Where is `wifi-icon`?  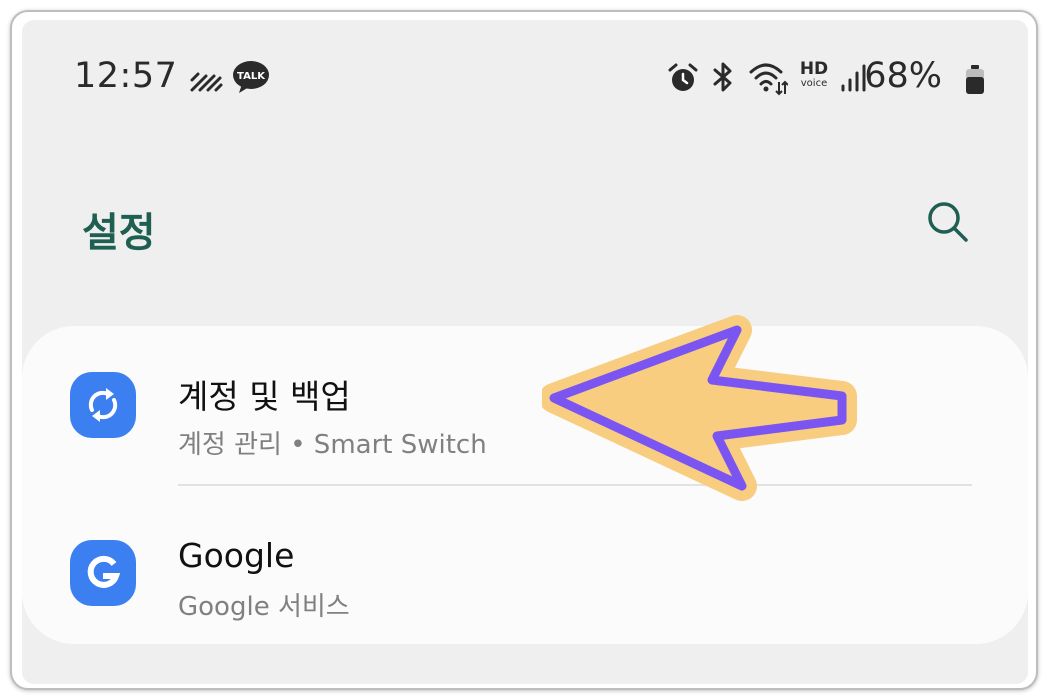
wifi-icon is located at coordinates (768, 79).